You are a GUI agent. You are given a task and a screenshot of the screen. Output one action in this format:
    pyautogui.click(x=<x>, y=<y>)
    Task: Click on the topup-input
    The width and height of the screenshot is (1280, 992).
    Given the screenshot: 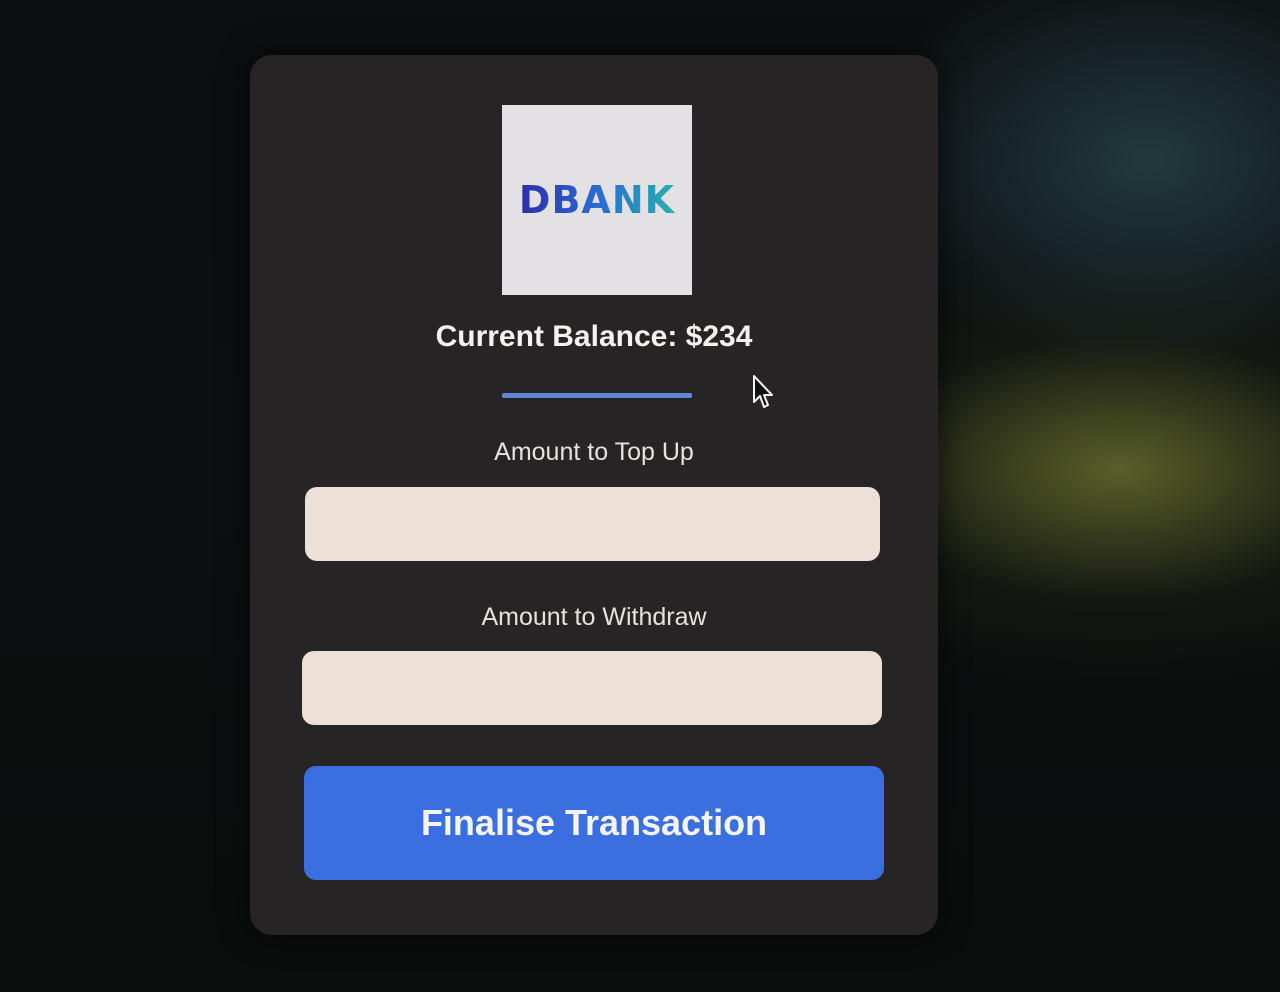 What is the action you would take?
    pyautogui.click(x=592, y=524)
    